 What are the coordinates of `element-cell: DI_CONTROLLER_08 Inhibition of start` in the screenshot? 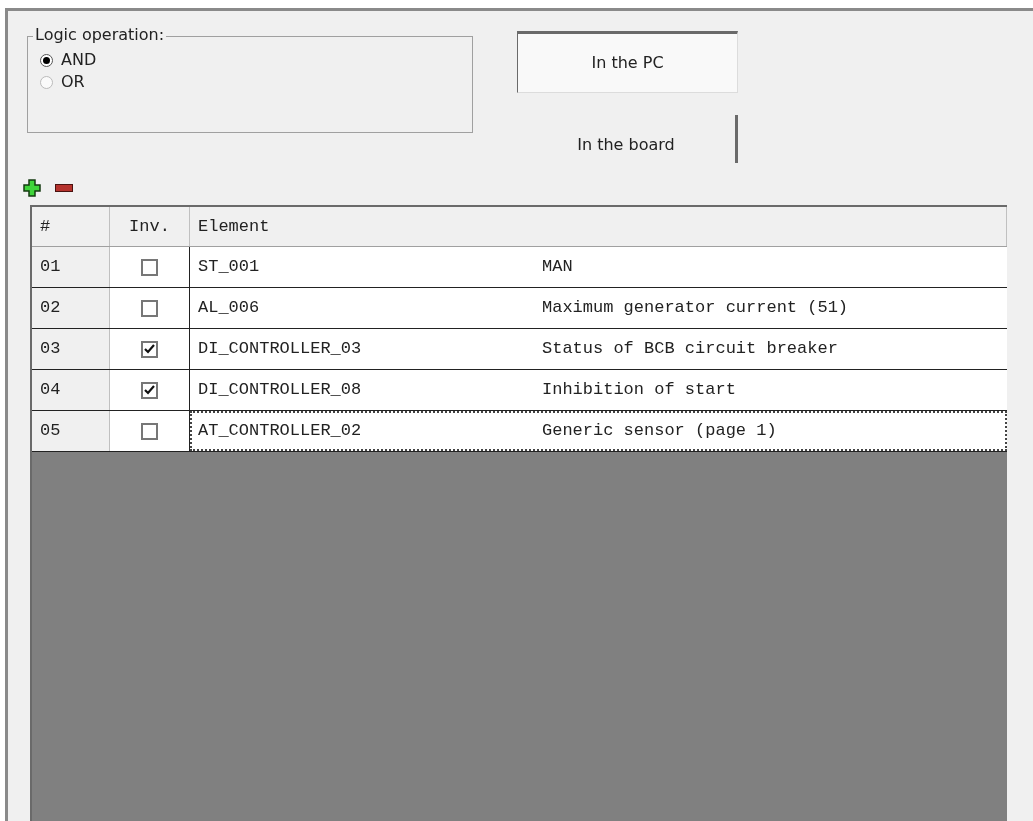 It's located at (598, 390).